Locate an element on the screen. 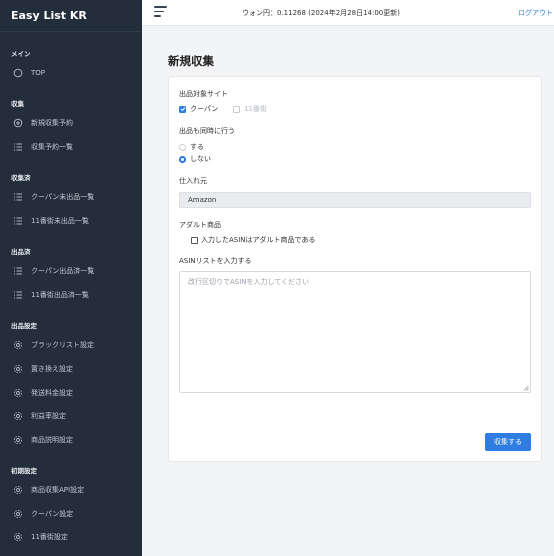 This screenshot has width=554, height=556. sidebar-item-shipping-fee: 発送料金設定 is located at coordinates (36, 393).